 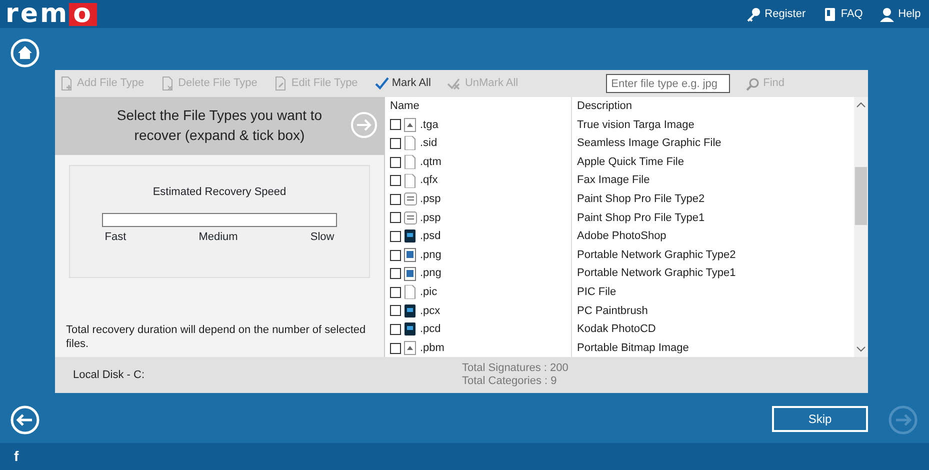 What do you see at coordinates (16, 456) in the screenshot?
I see `facebook-link: f` at bounding box center [16, 456].